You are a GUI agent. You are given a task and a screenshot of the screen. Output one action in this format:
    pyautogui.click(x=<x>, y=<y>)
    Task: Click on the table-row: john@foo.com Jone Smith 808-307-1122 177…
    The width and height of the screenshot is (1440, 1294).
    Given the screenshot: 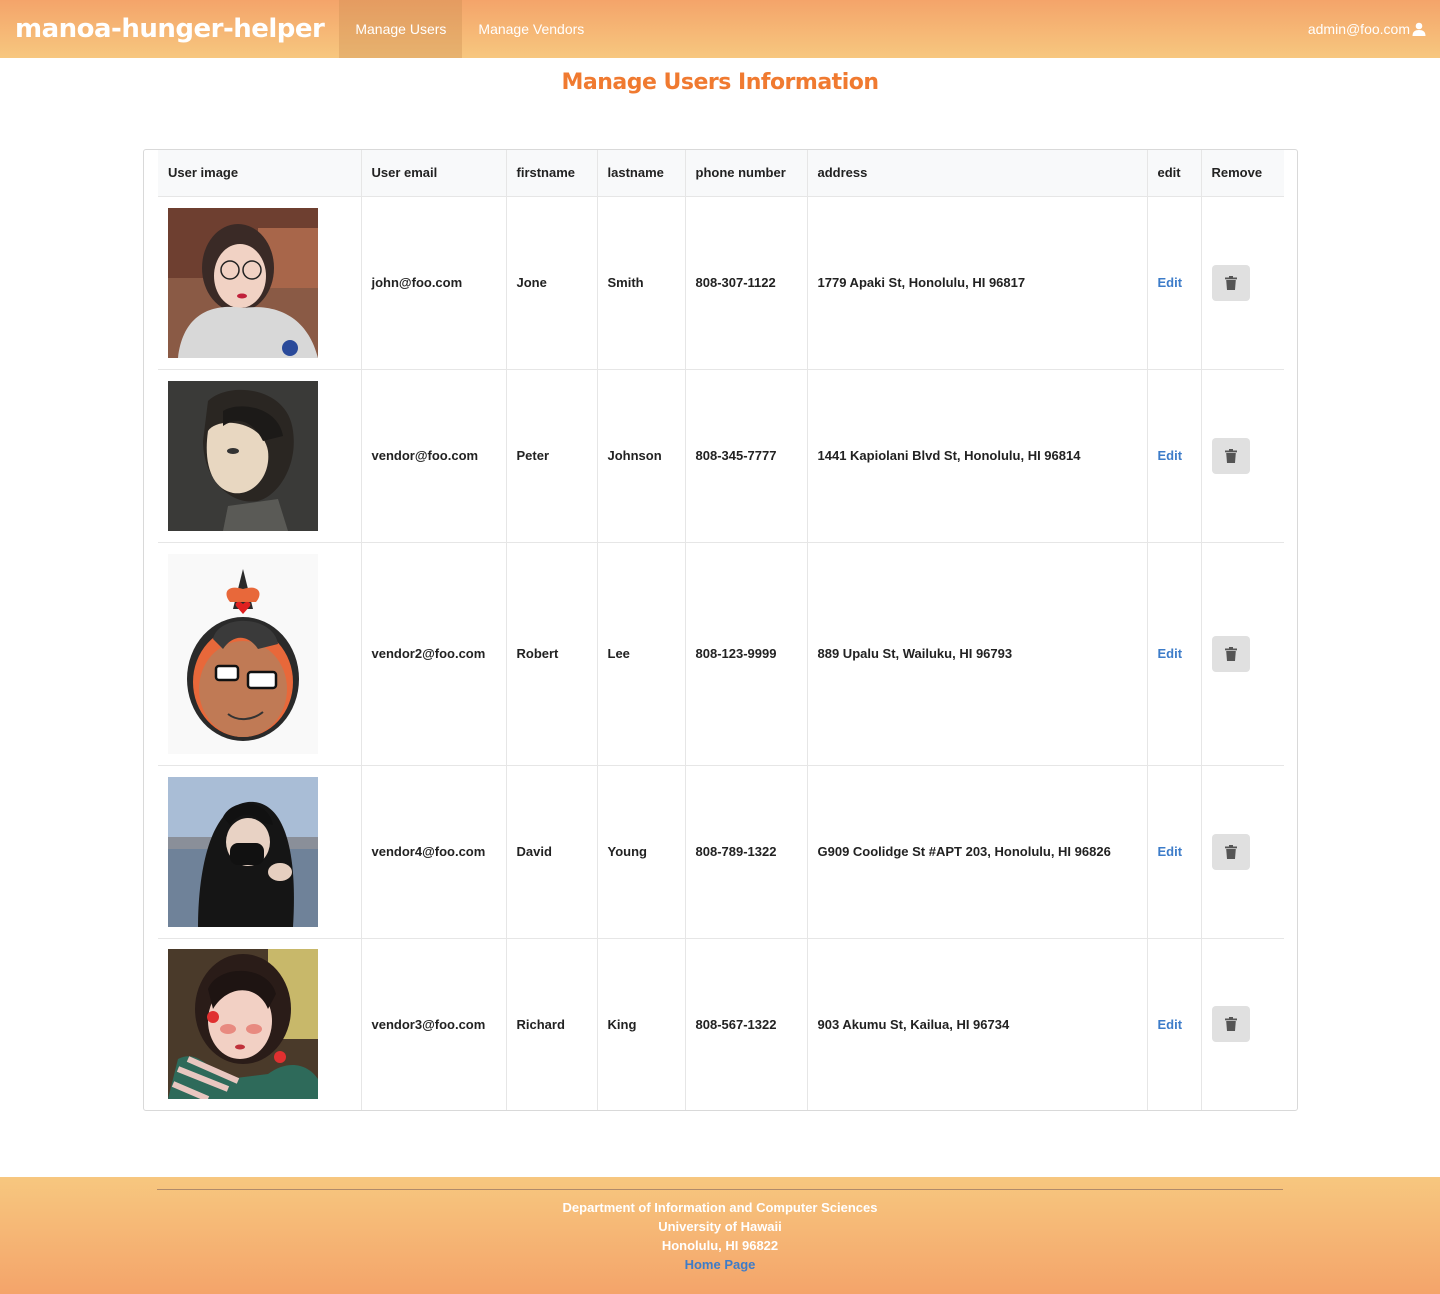 What is the action you would take?
    pyautogui.click(x=721, y=283)
    